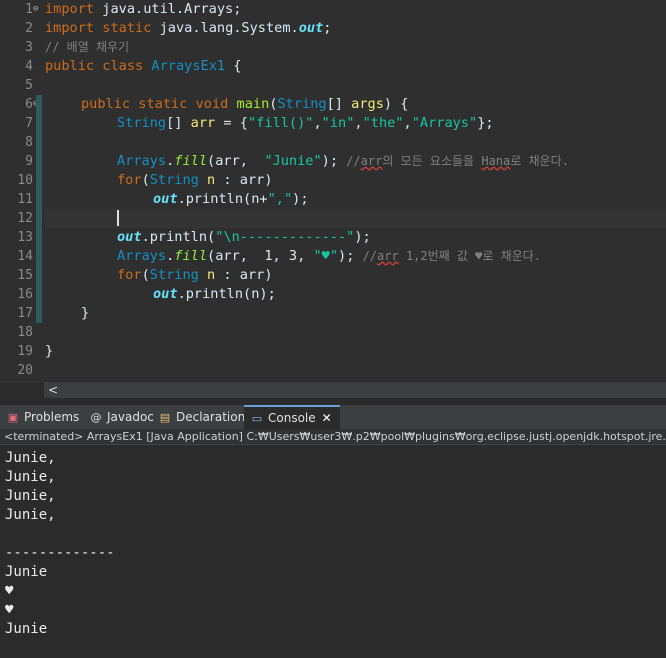  What do you see at coordinates (178, 237) in the screenshot?
I see `code-token: .println(` at bounding box center [178, 237].